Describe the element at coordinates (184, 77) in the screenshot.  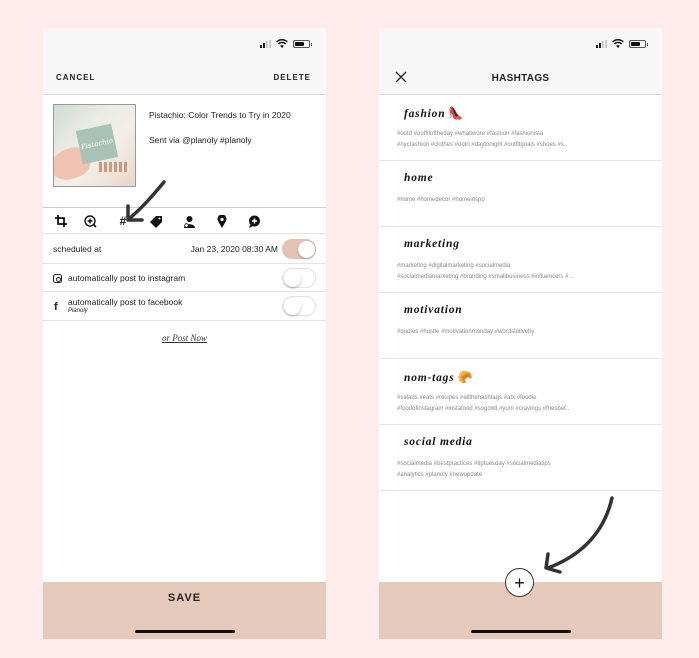
I see `nav-bar: CANCEL DELETE` at that location.